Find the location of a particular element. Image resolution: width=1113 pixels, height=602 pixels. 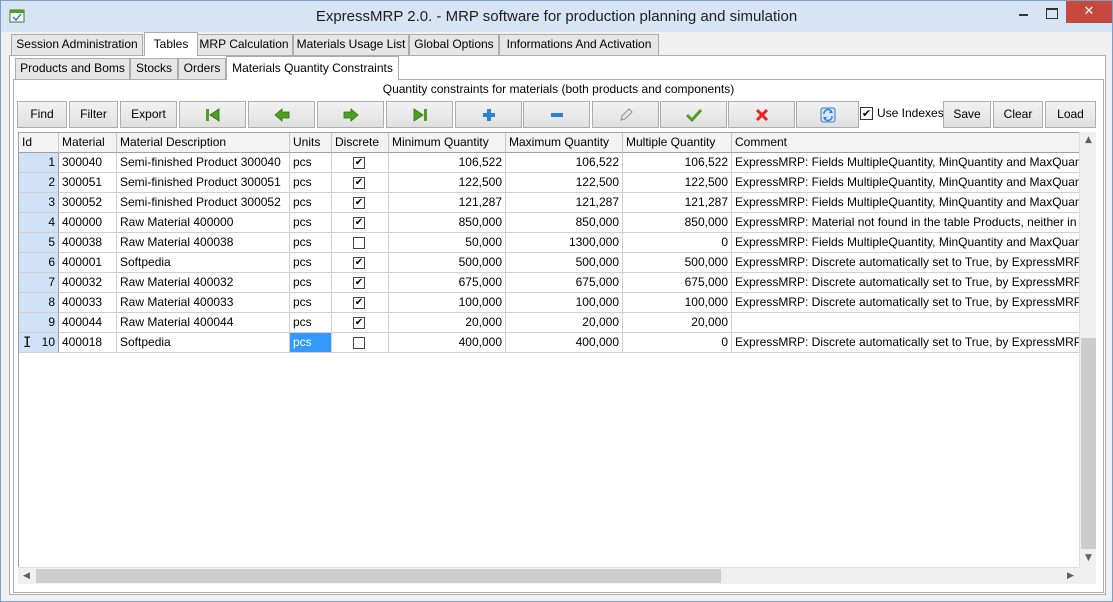

cell-min-quantity: 106,522 is located at coordinates (447, 163).